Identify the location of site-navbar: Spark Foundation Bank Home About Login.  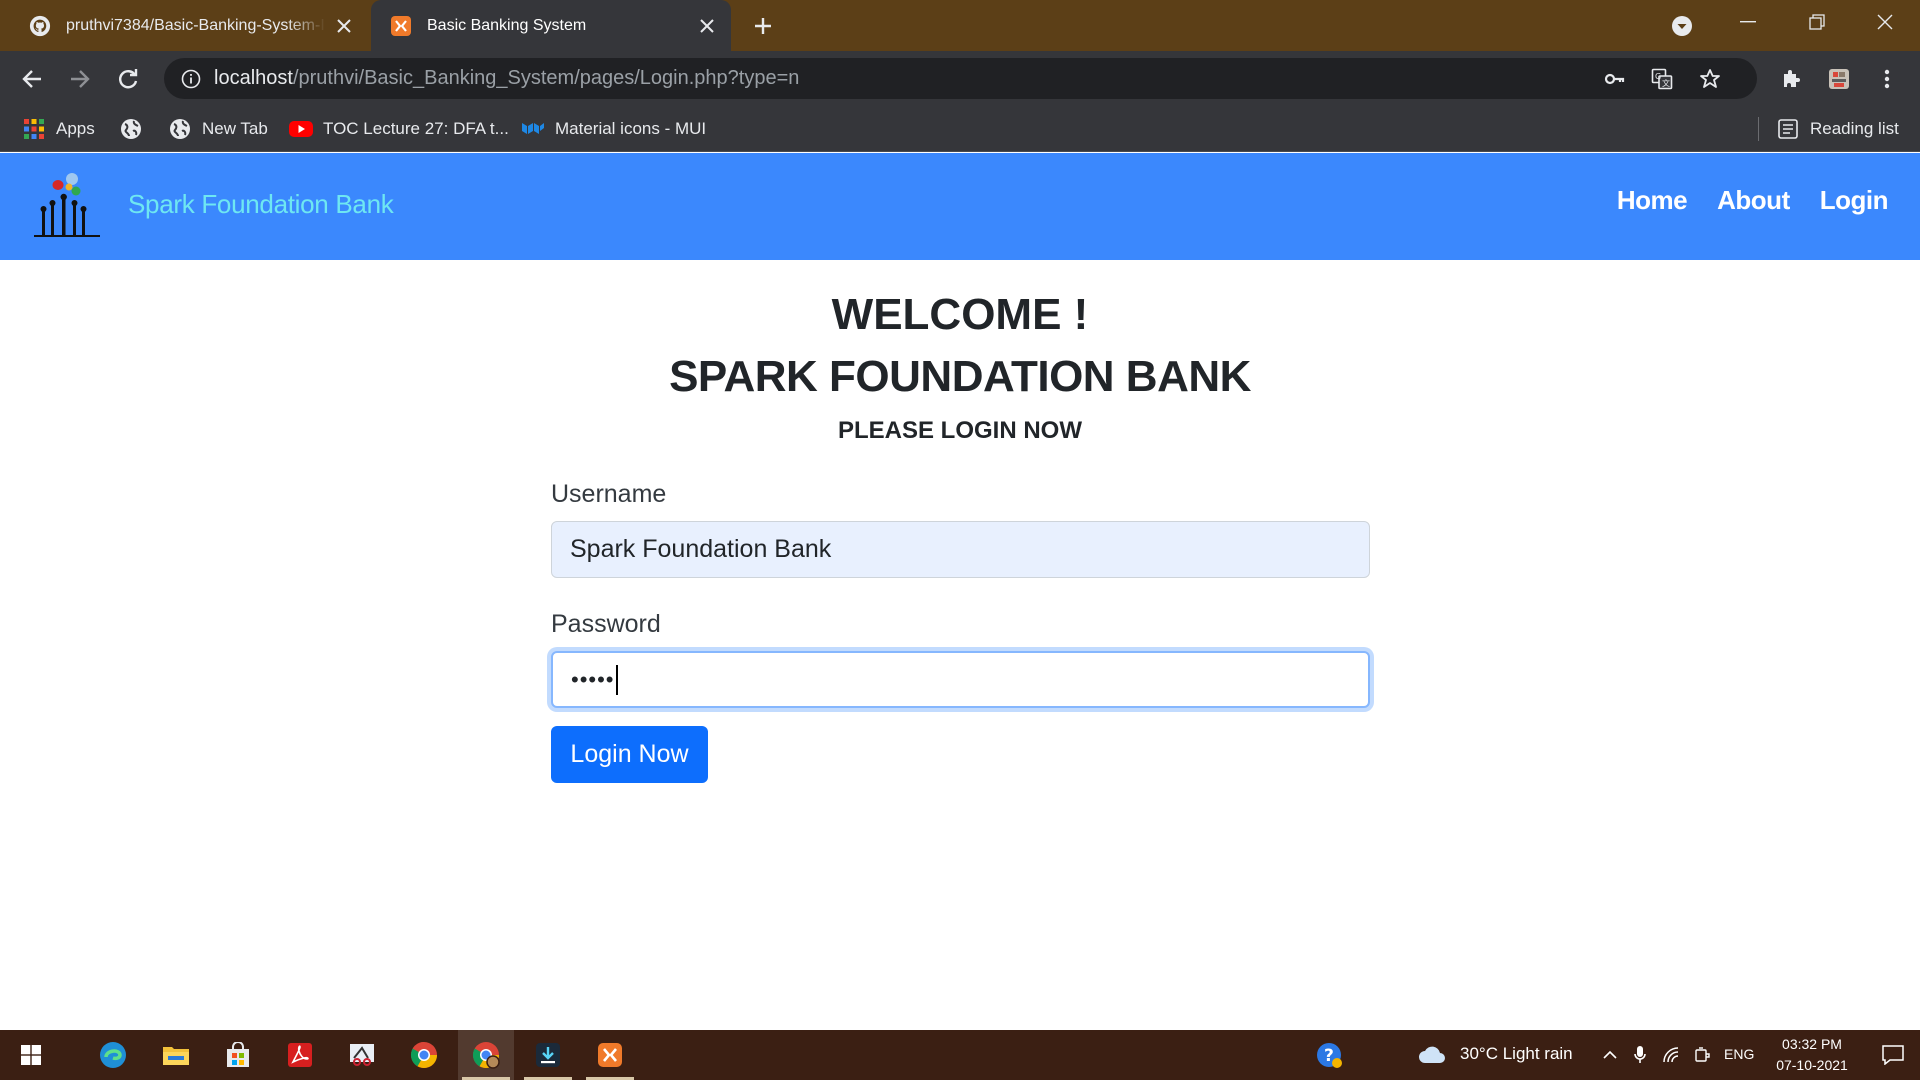
(960, 206).